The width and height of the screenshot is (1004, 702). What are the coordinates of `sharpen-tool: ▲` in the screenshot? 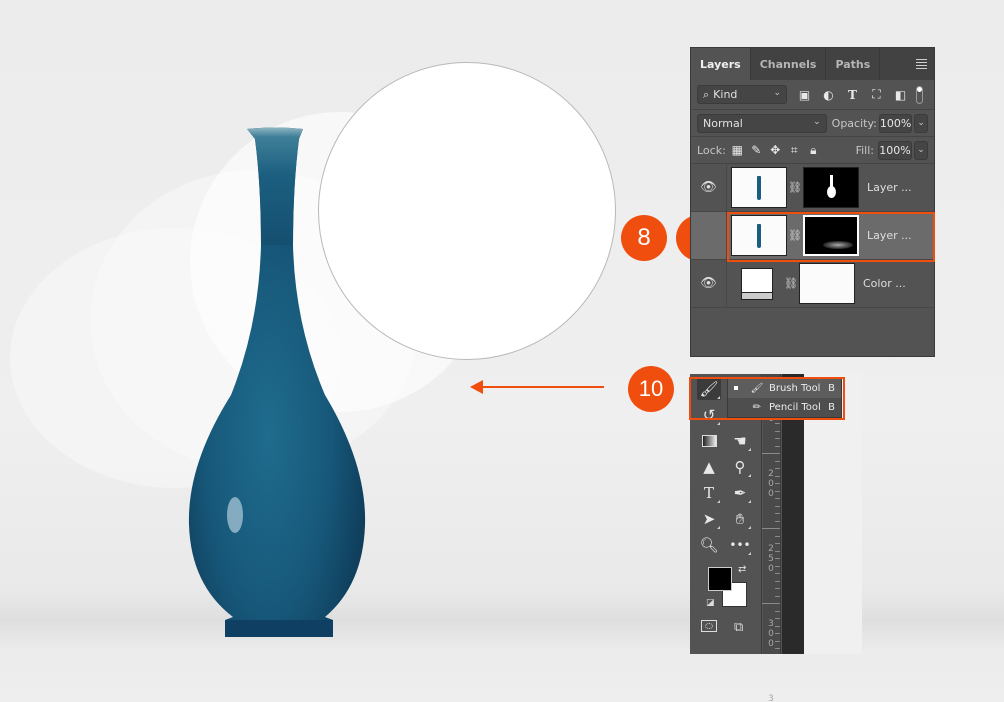 It's located at (709, 467).